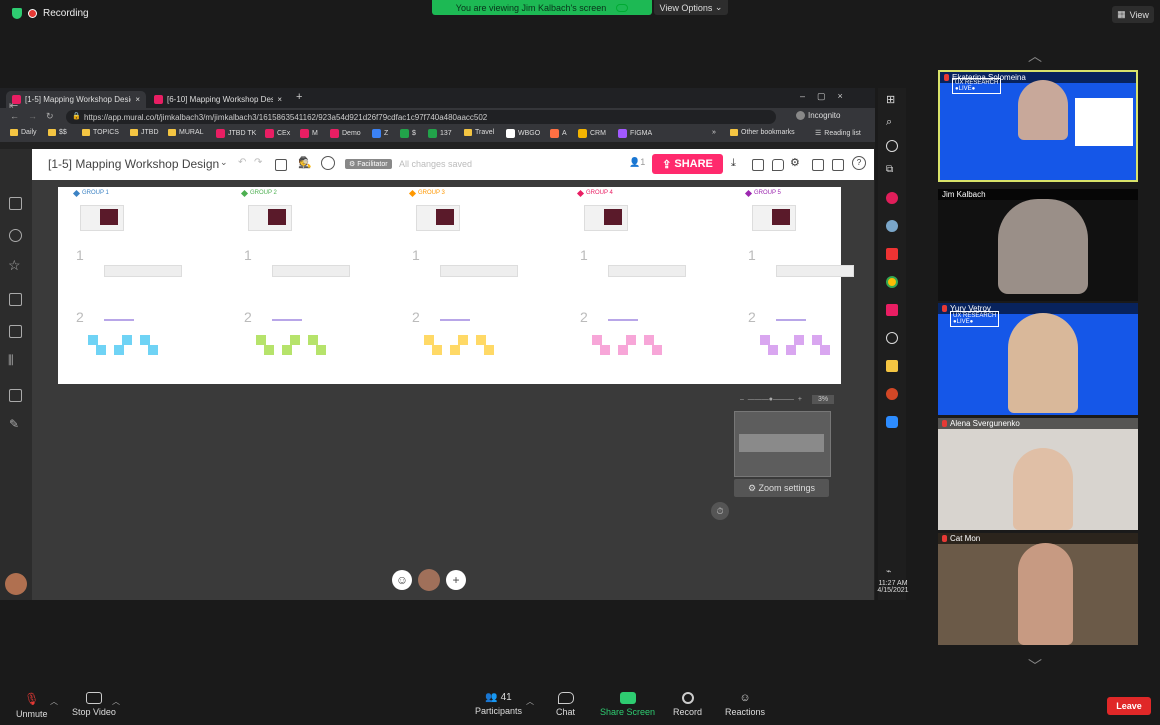 This screenshot has width=1160, height=725. Describe the element at coordinates (94, 704) in the screenshot. I see `stop-video-button: Stop Video` at that location.